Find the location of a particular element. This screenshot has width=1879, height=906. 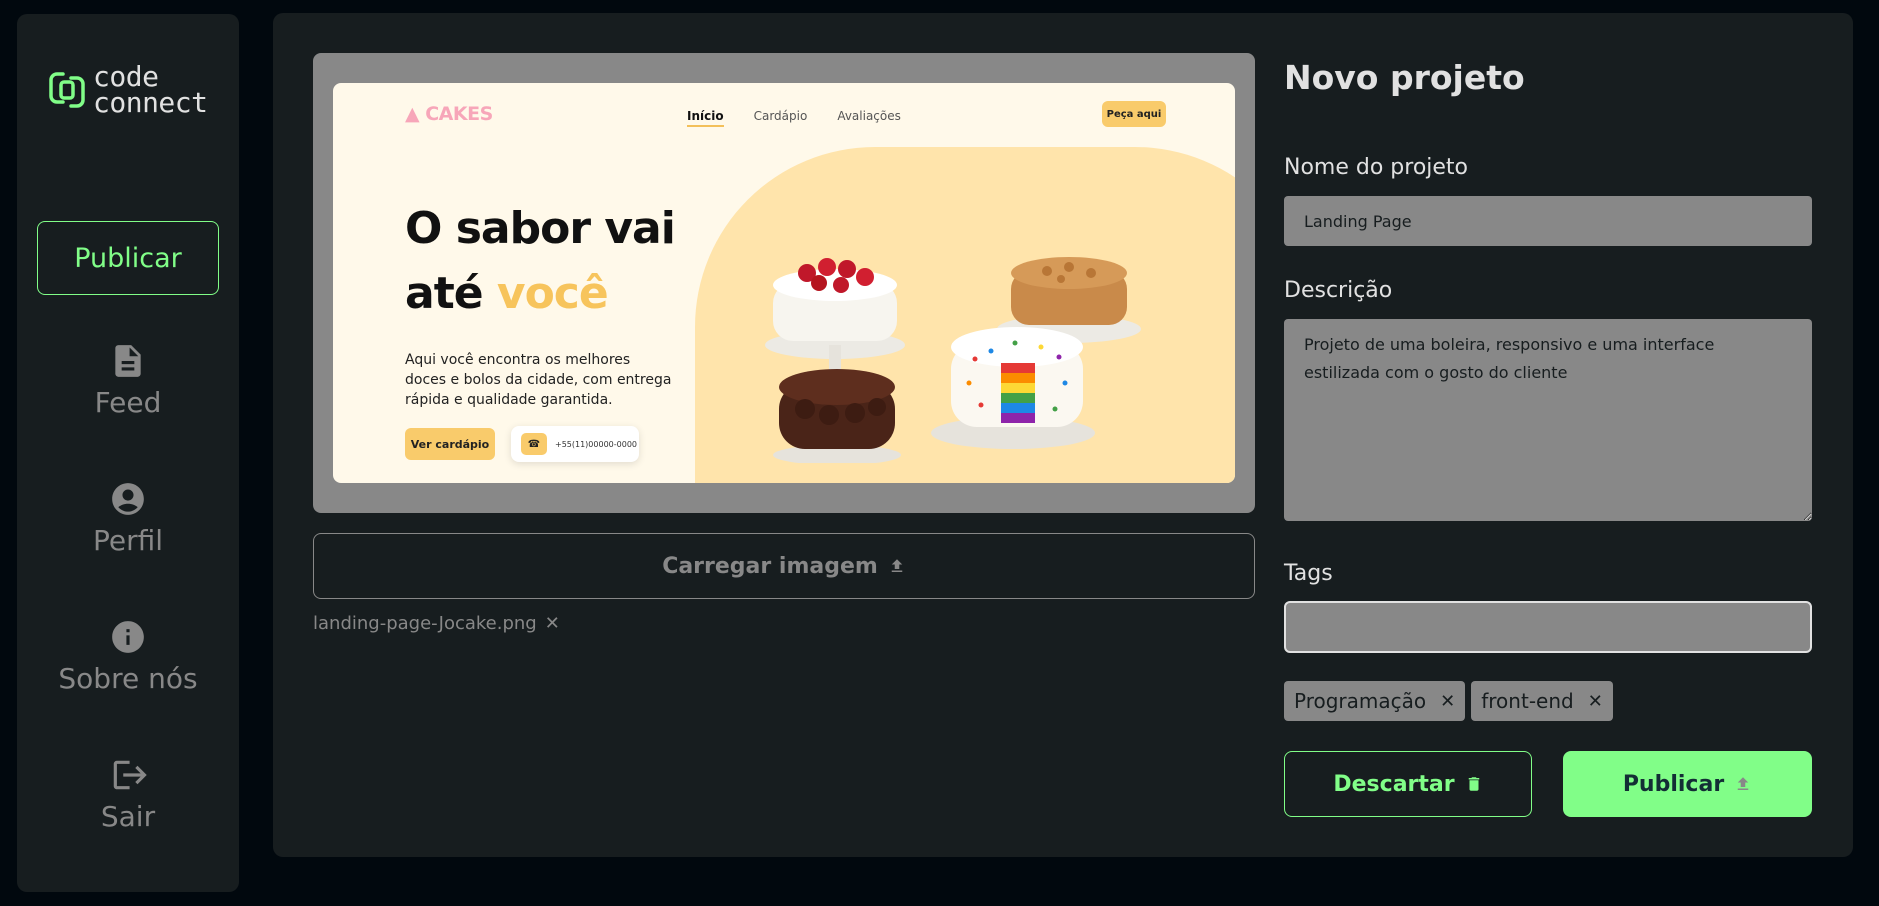

account-icon is located at coordinates (128, 499).